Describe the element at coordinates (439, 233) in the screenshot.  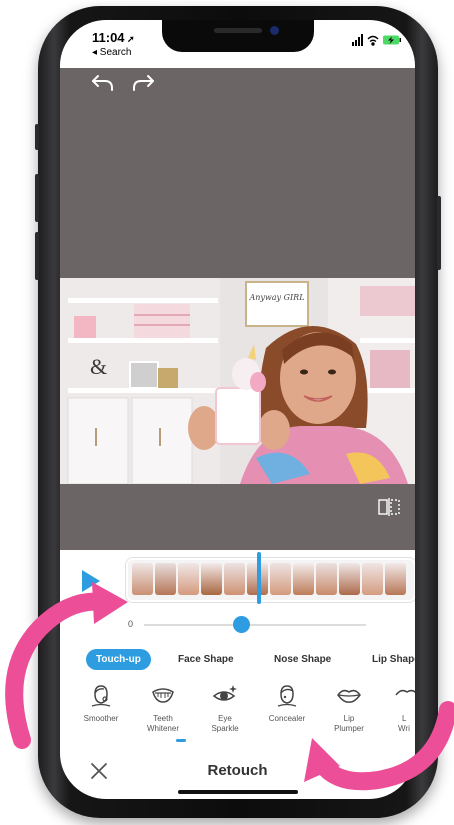
I see `power-button` at that location.